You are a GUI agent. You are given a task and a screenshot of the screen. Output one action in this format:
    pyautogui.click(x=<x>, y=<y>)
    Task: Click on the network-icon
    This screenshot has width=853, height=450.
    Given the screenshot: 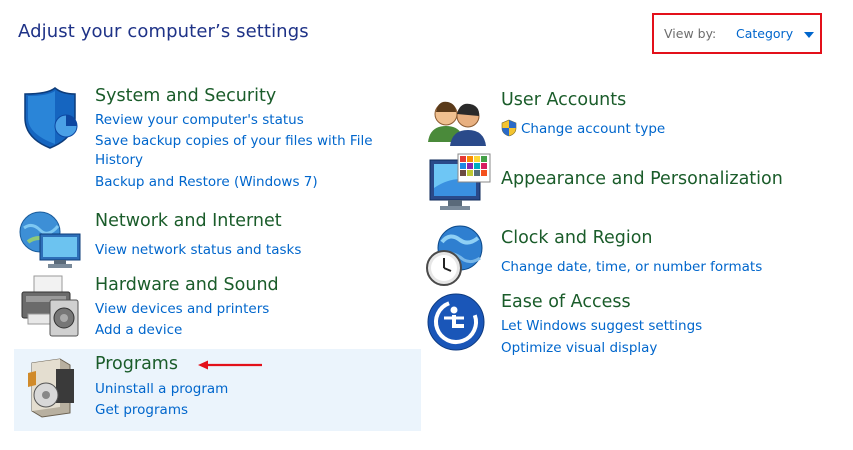 What is the action you would take?
    pyautogui.click(x=50, y=240)
    